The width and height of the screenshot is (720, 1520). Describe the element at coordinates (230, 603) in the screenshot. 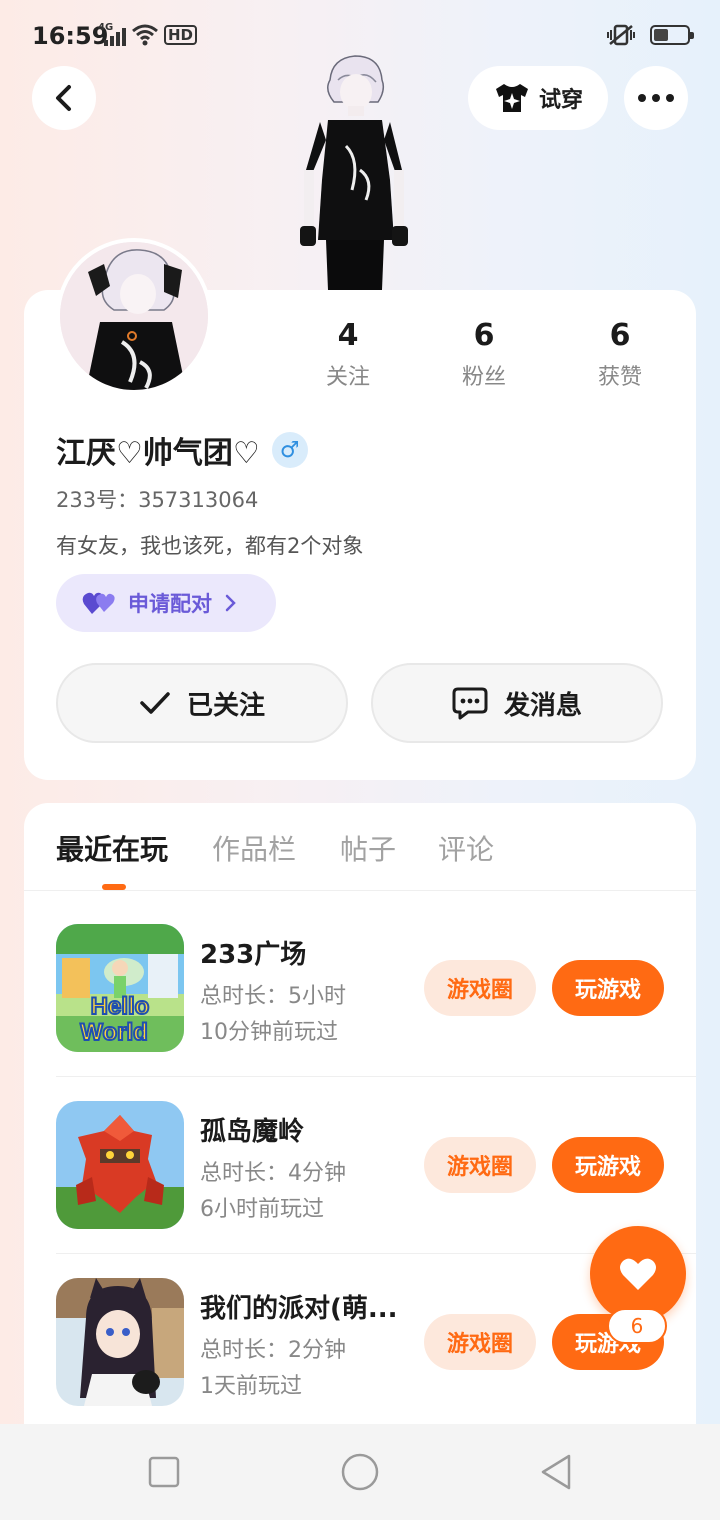

I see `chevron-right-icon` at that location.